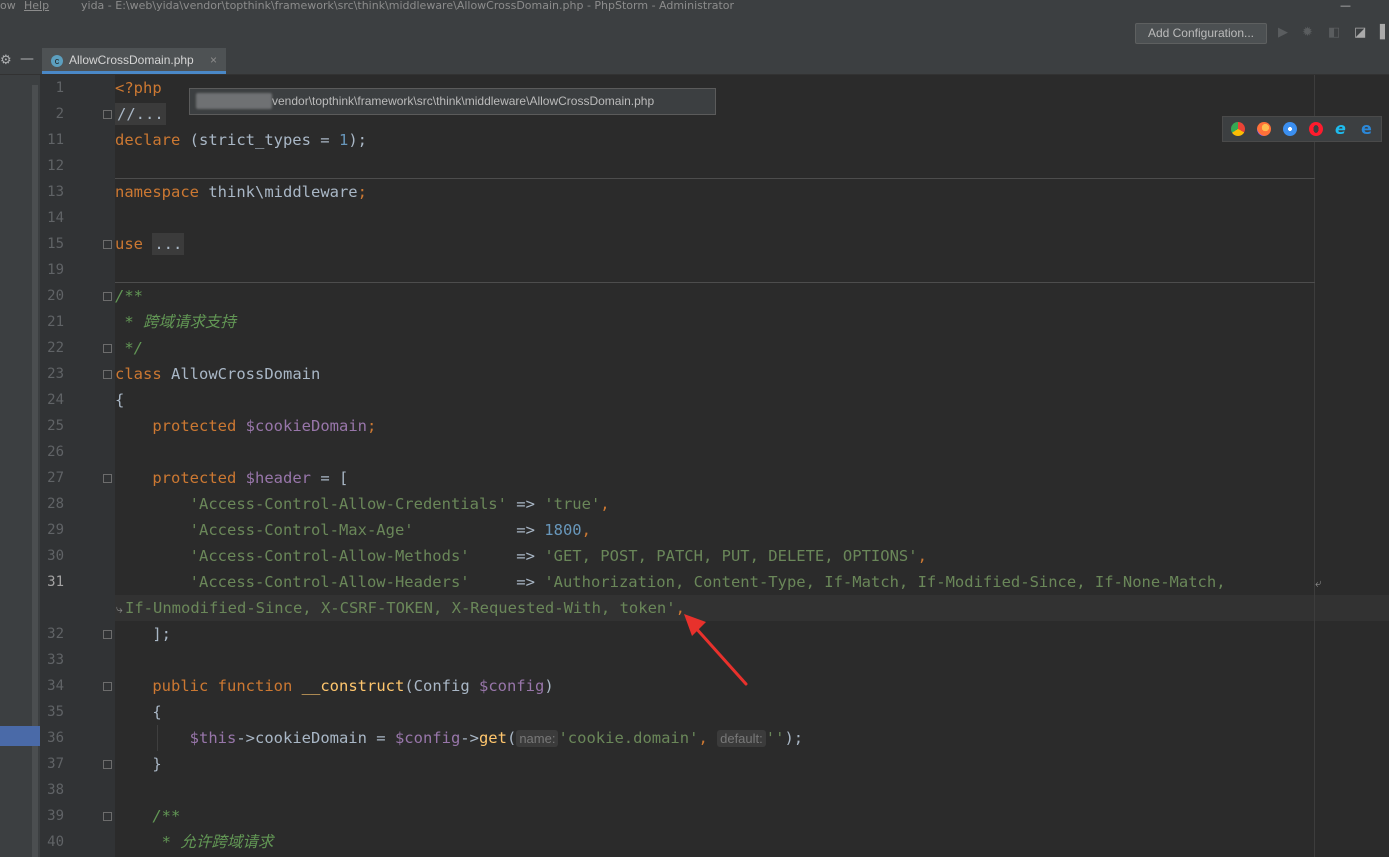 This screenshot has width=1389, height=857. I want to click on code-line: * 跨域请求支持, so click(175, 322).